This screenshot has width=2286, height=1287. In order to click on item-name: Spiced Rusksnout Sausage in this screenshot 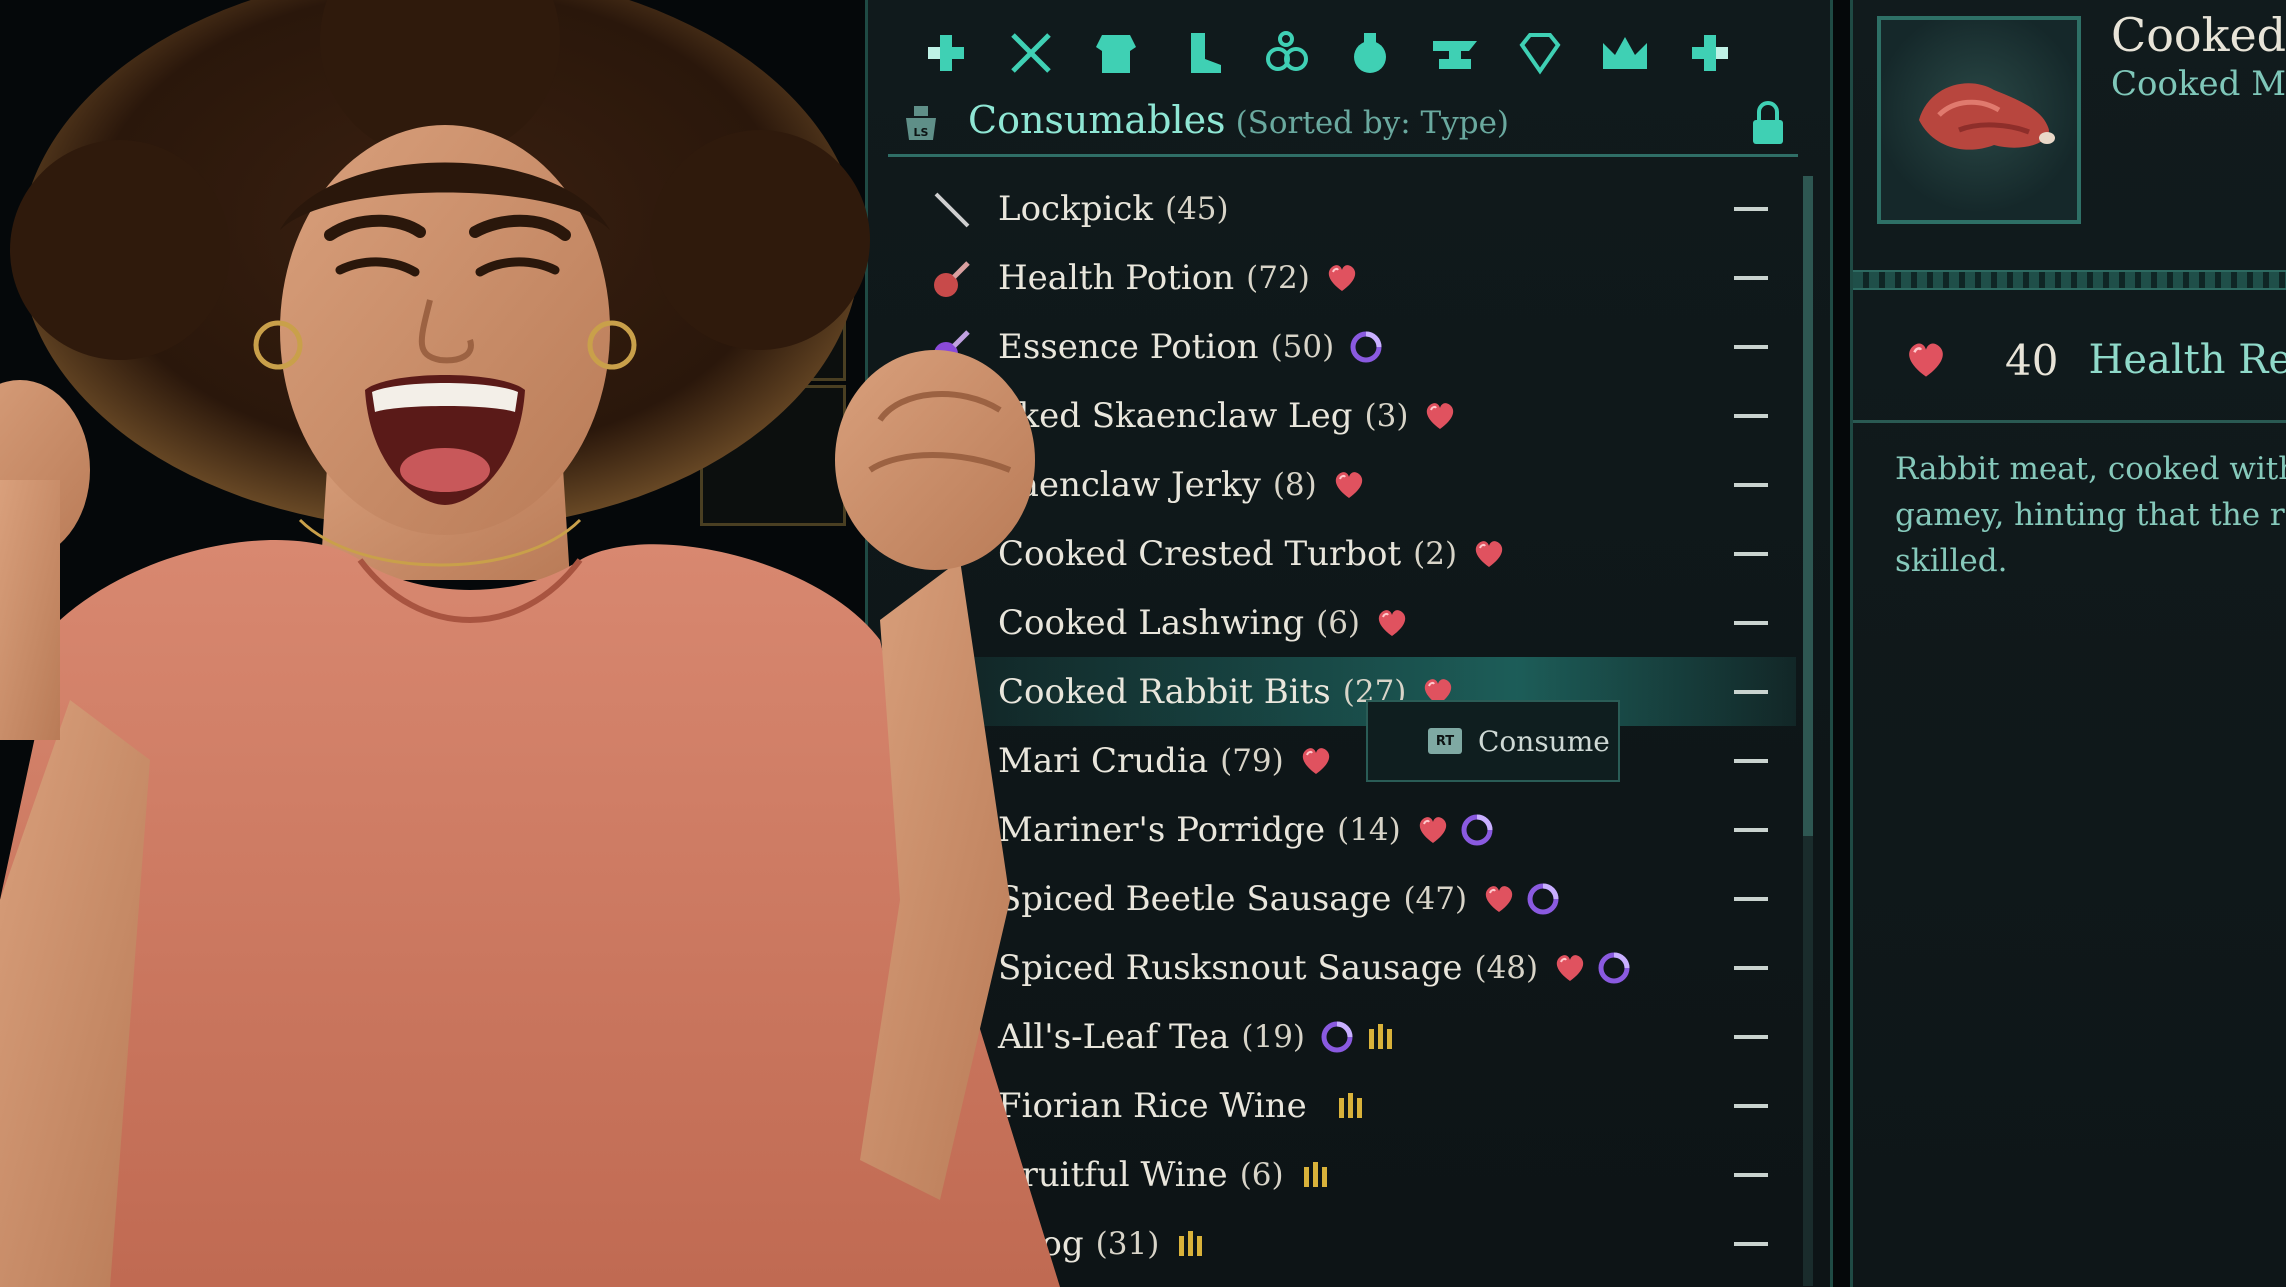, I will do `click(1230, 967)`.